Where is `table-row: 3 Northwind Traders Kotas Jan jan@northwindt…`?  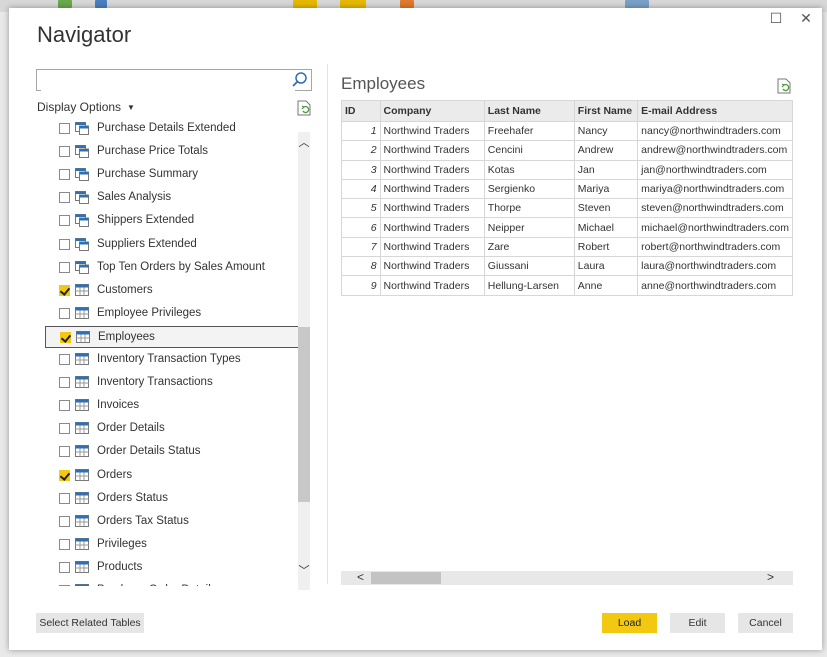
table-row: 3 Northwind Traders Kotas Jan jan@northwindt… is located at coordinates (567, 169).